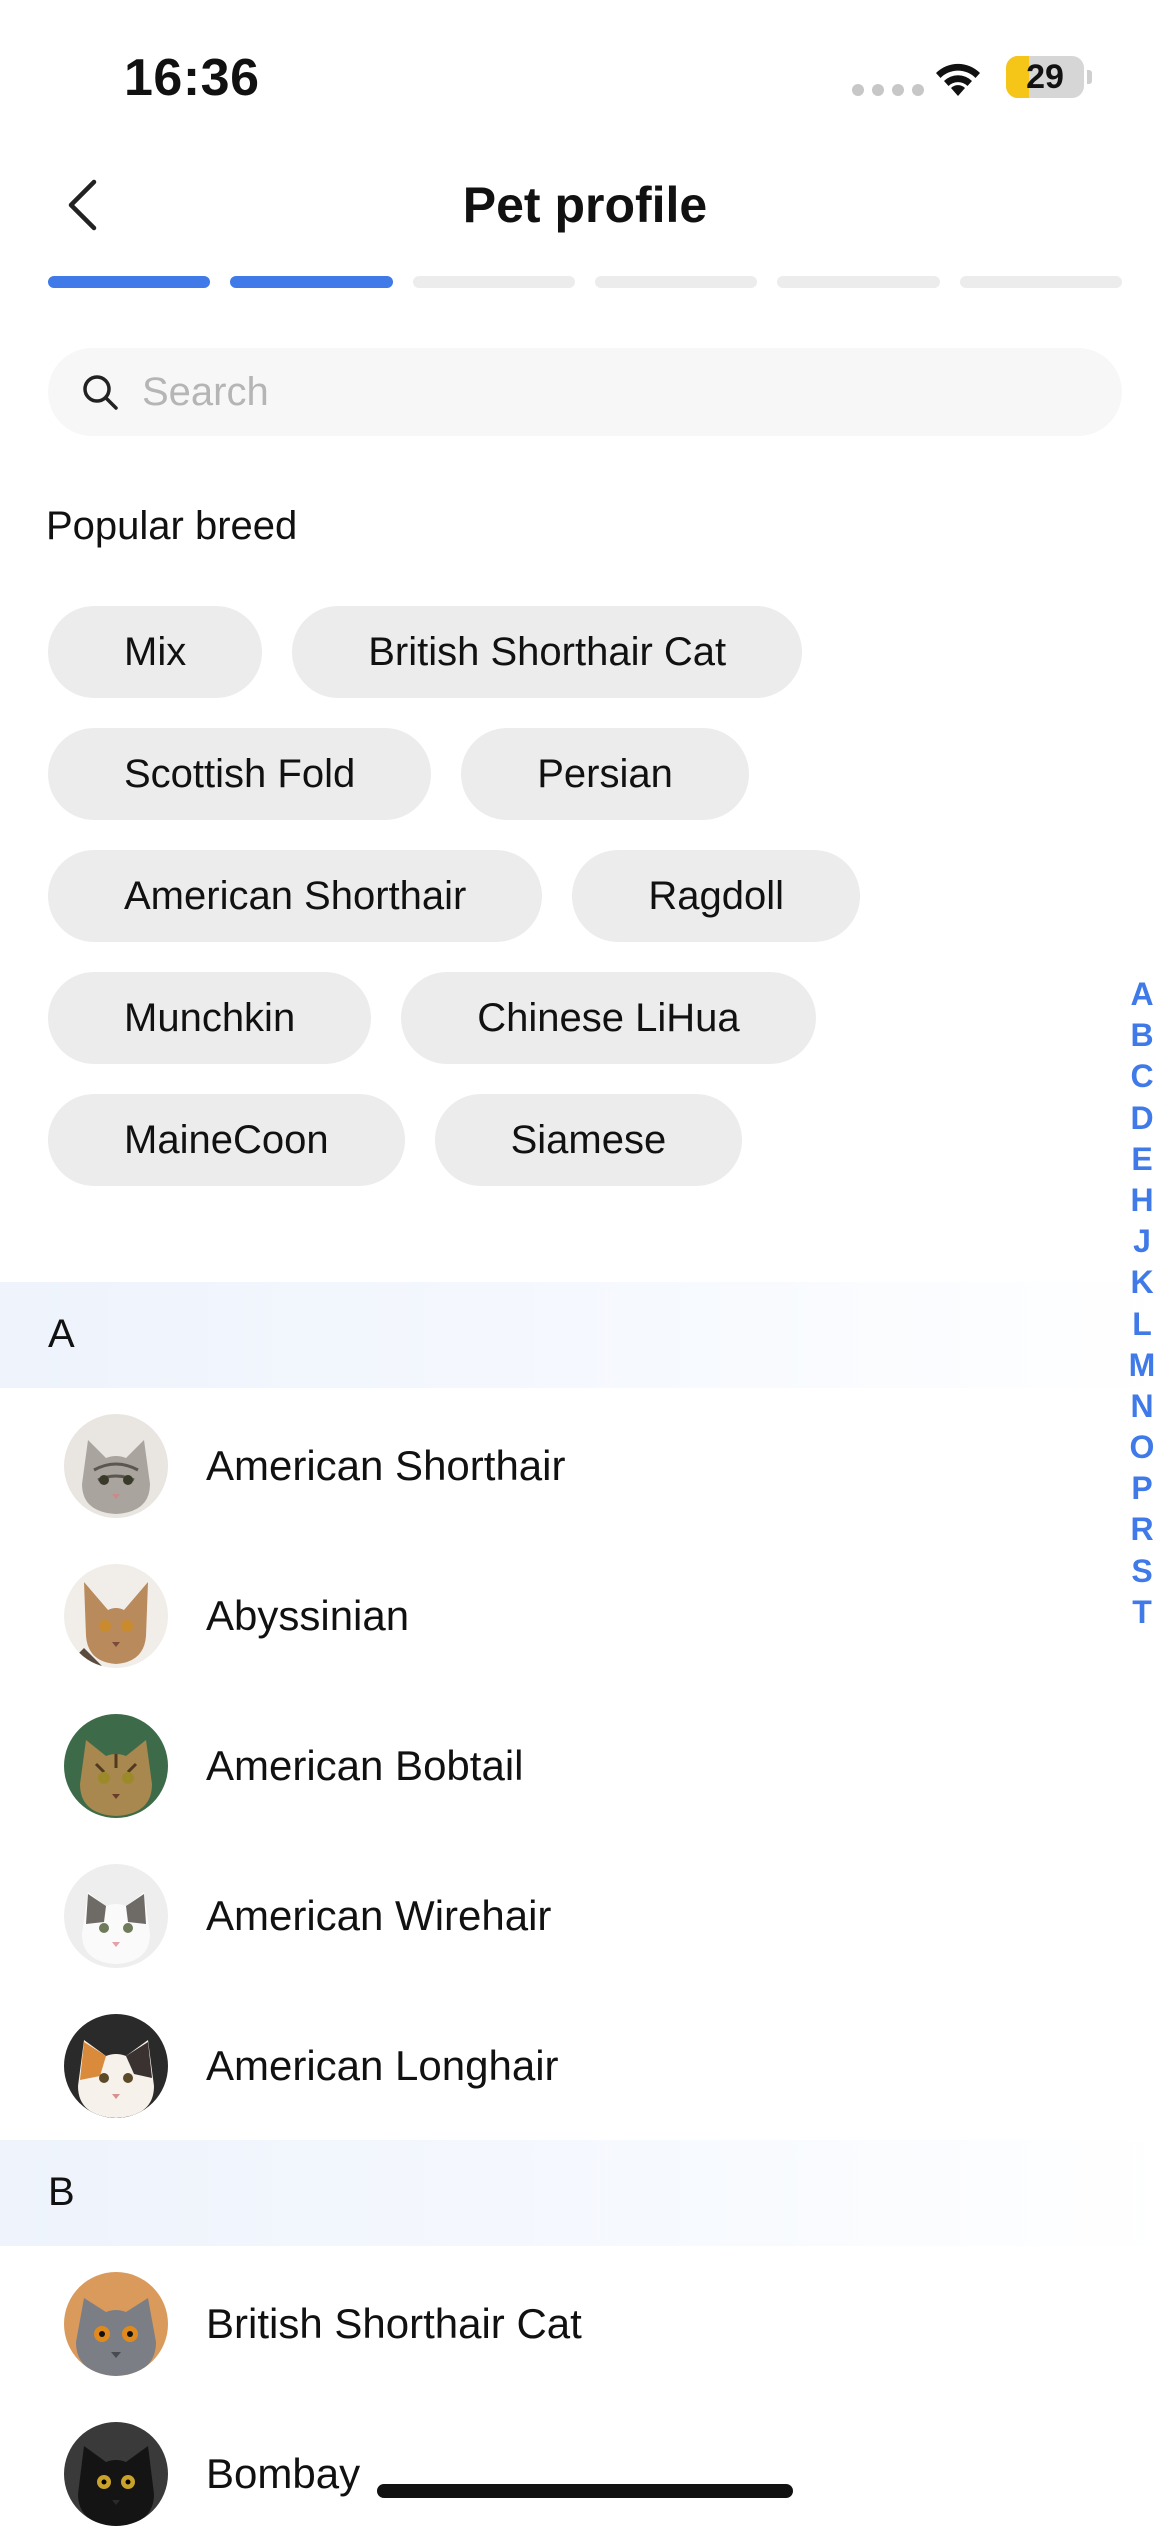 The height and width of the screenshot is (2532, 1170). What do you see at coordinates (61, 2192) in the screenshot?
I see `section-letter: B` at bounding box center [61, 2192].